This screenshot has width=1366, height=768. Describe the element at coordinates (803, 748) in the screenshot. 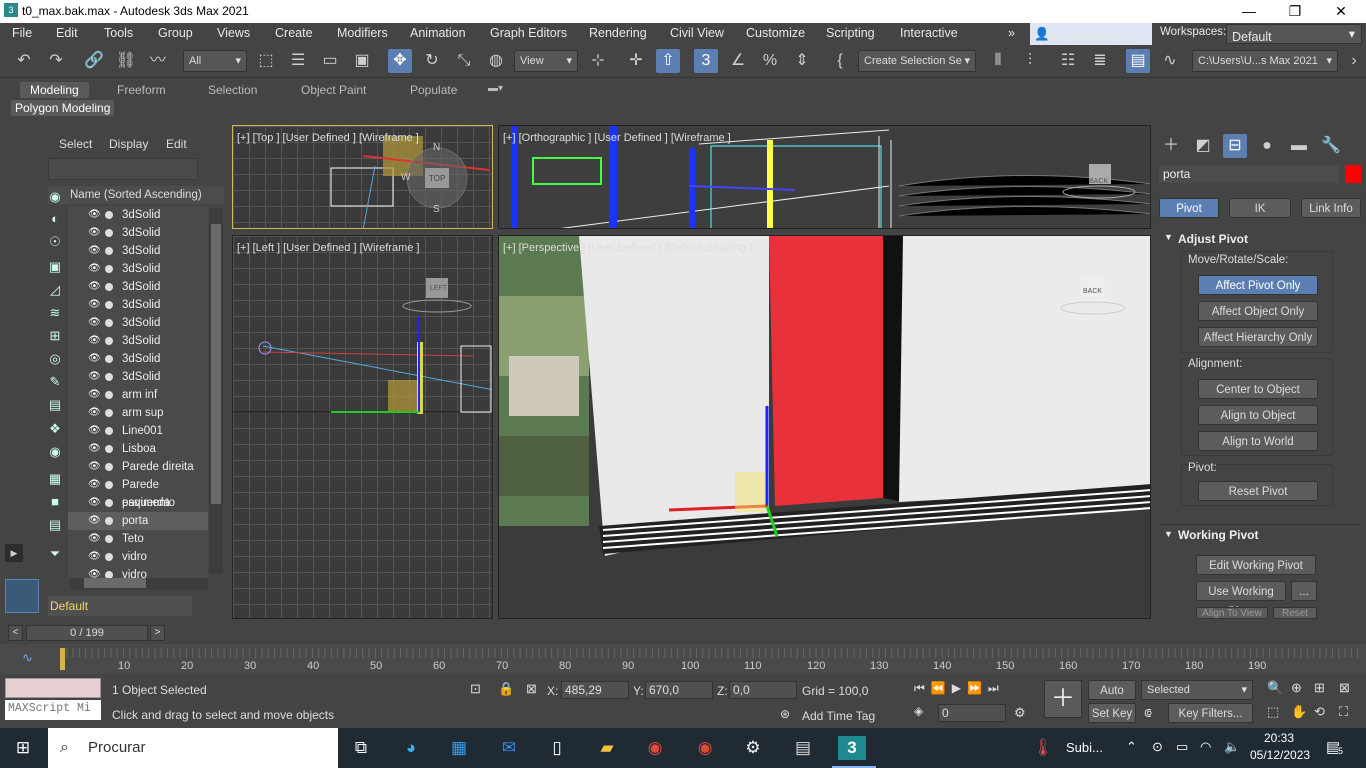

I see `network-app-icon: ▤` at that location.